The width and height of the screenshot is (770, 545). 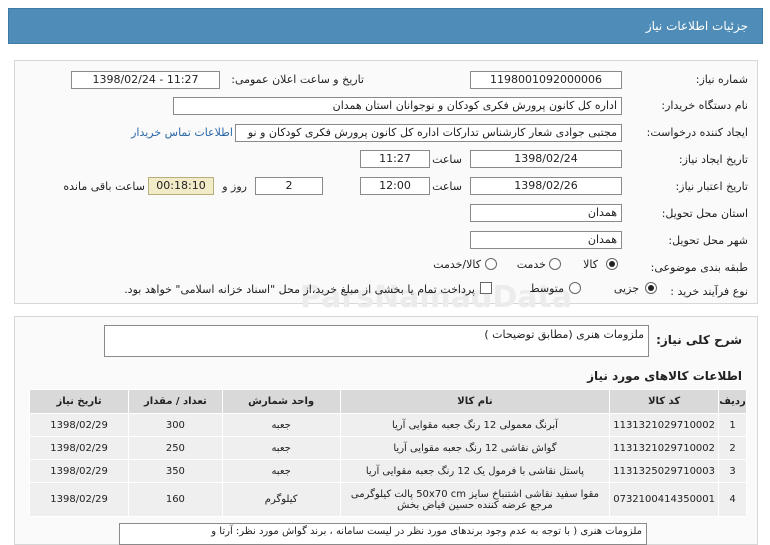 What do you see at coordinates (104, 186) in the screenshot?
I see `remaining-label: ساعت باقی مانده` at bounding box center [104, 186].